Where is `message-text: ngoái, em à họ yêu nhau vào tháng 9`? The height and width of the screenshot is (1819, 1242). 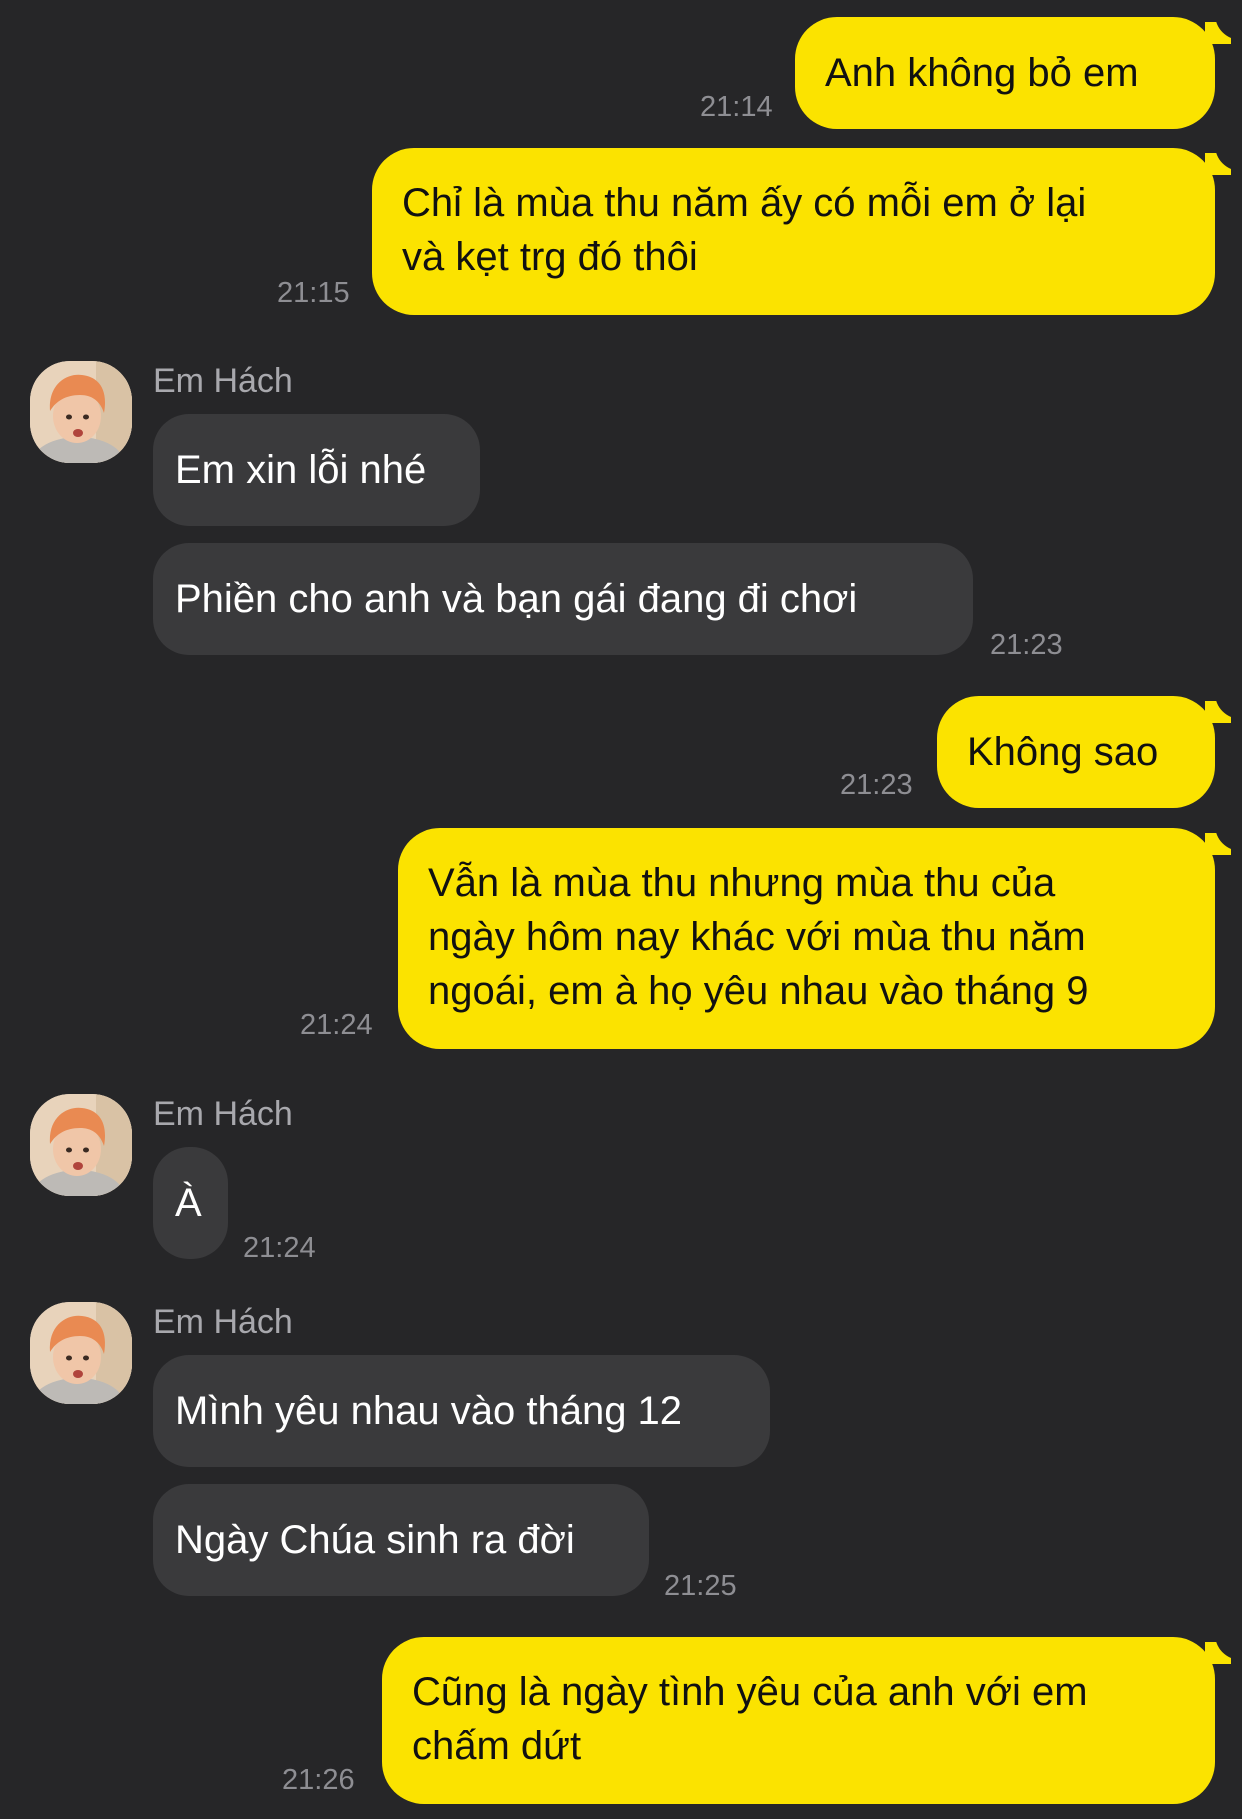
message-text: ngoái, em à họ yêu nhau vào tháng 9 is located at coordinates (758, 991).